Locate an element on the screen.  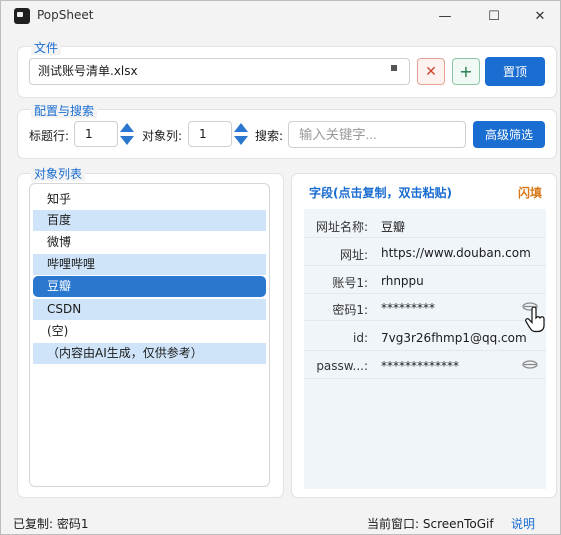
field-row: id: 7vg3r26fhmp1@qq.com is located at coordinates (425, 337).